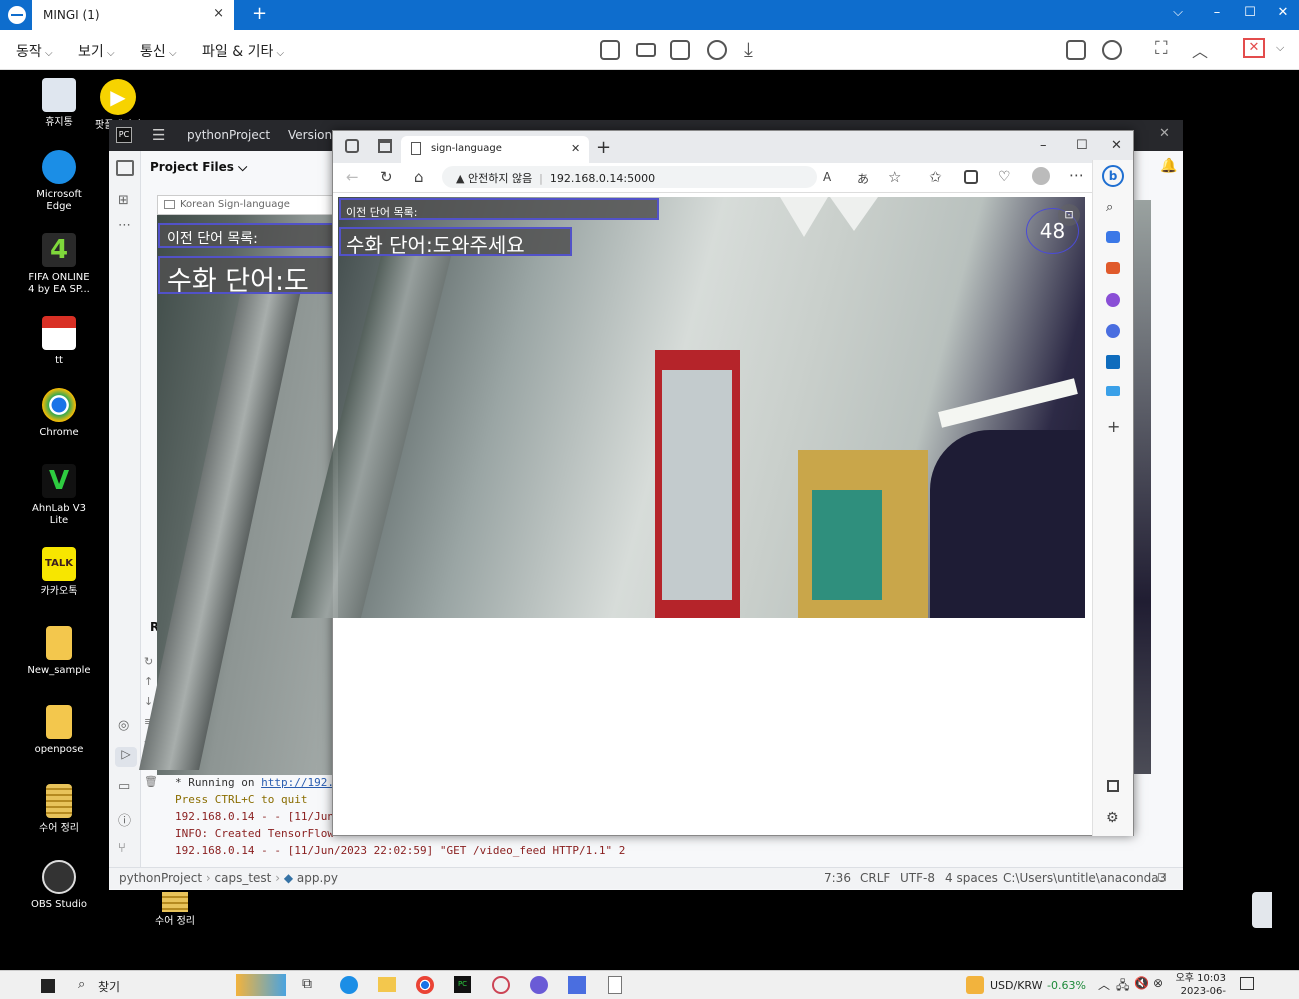  I want to click on address-bar: ▲ 안전하지 않음 | 192.168.0.14:5000, so click(629, 177).